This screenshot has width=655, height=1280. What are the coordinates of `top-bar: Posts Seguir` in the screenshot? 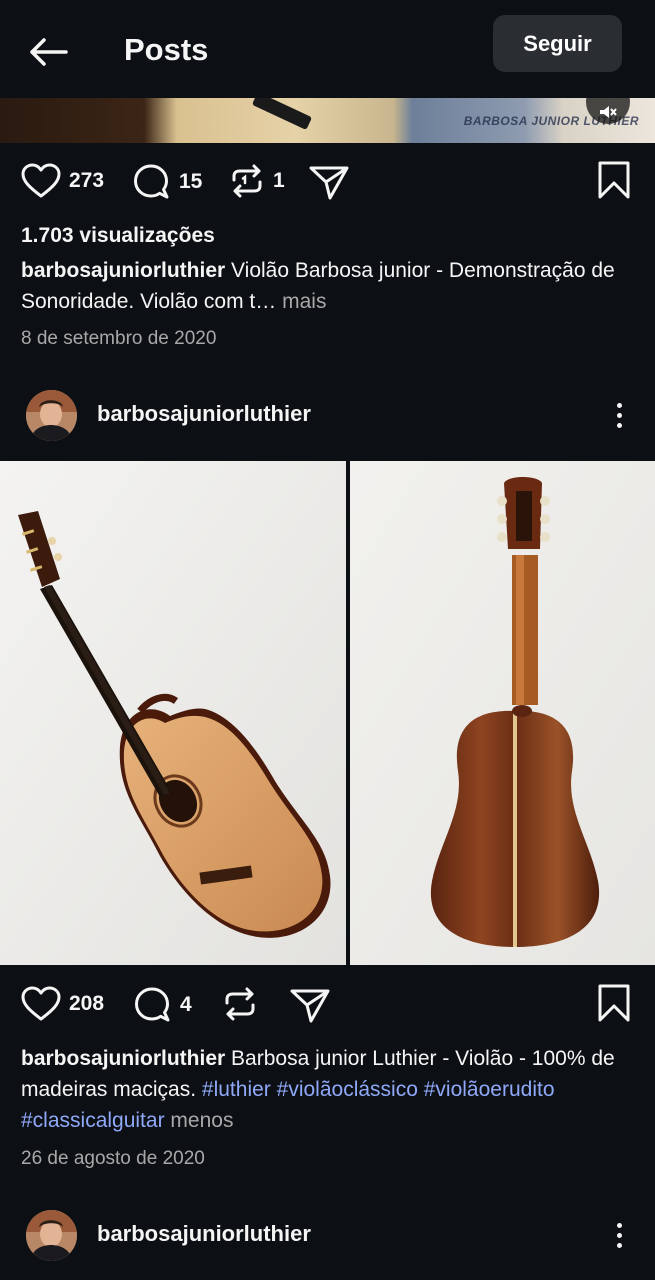 It's located at (327, 49).